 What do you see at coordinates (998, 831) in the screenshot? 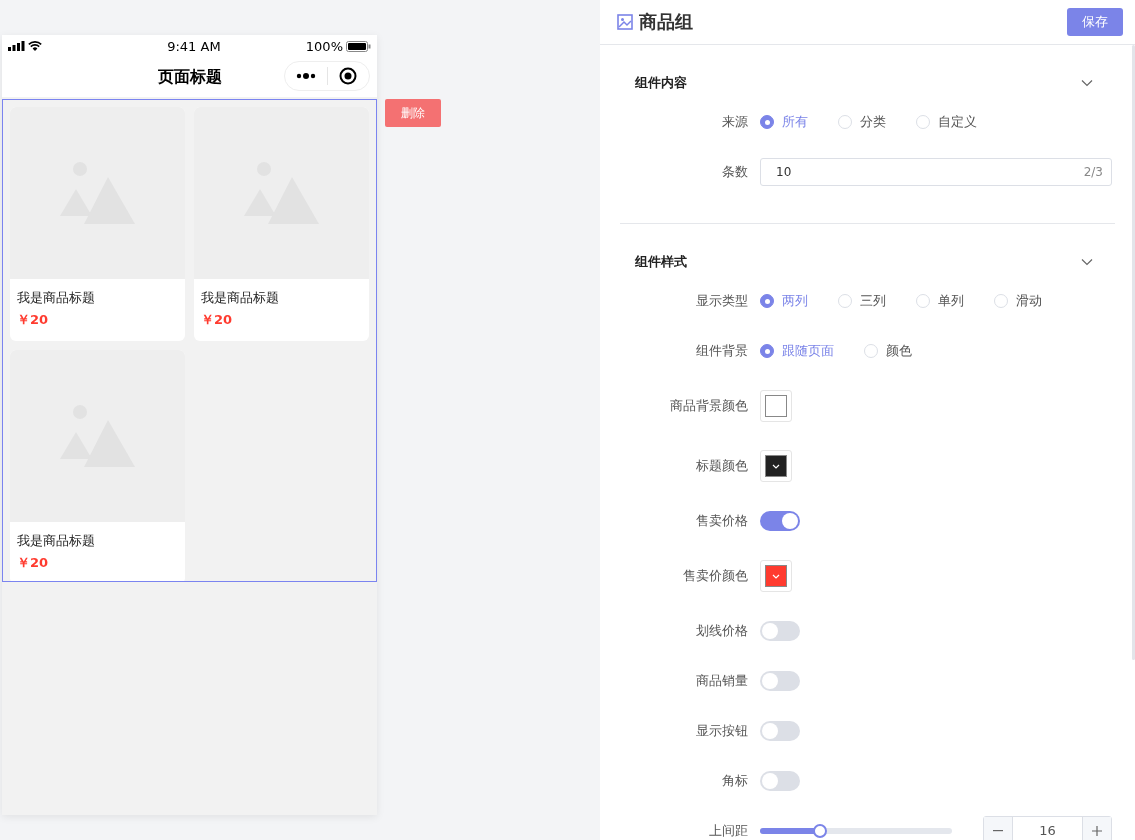
I see `minus-icon` at bounding box center [998, 831].